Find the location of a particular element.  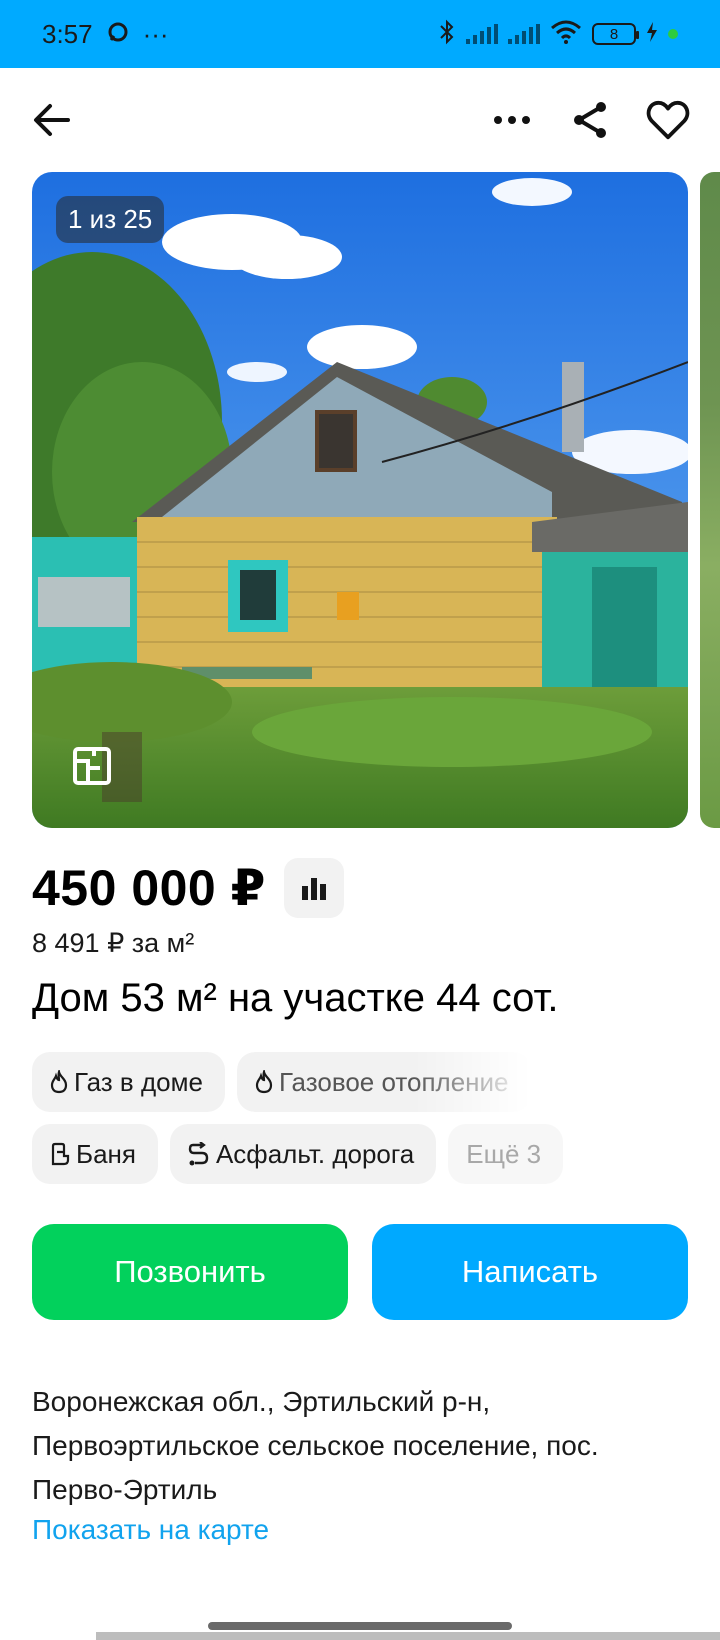

feature-chip-road: Асфальт. дорога is located at coordinates (303, 1154).